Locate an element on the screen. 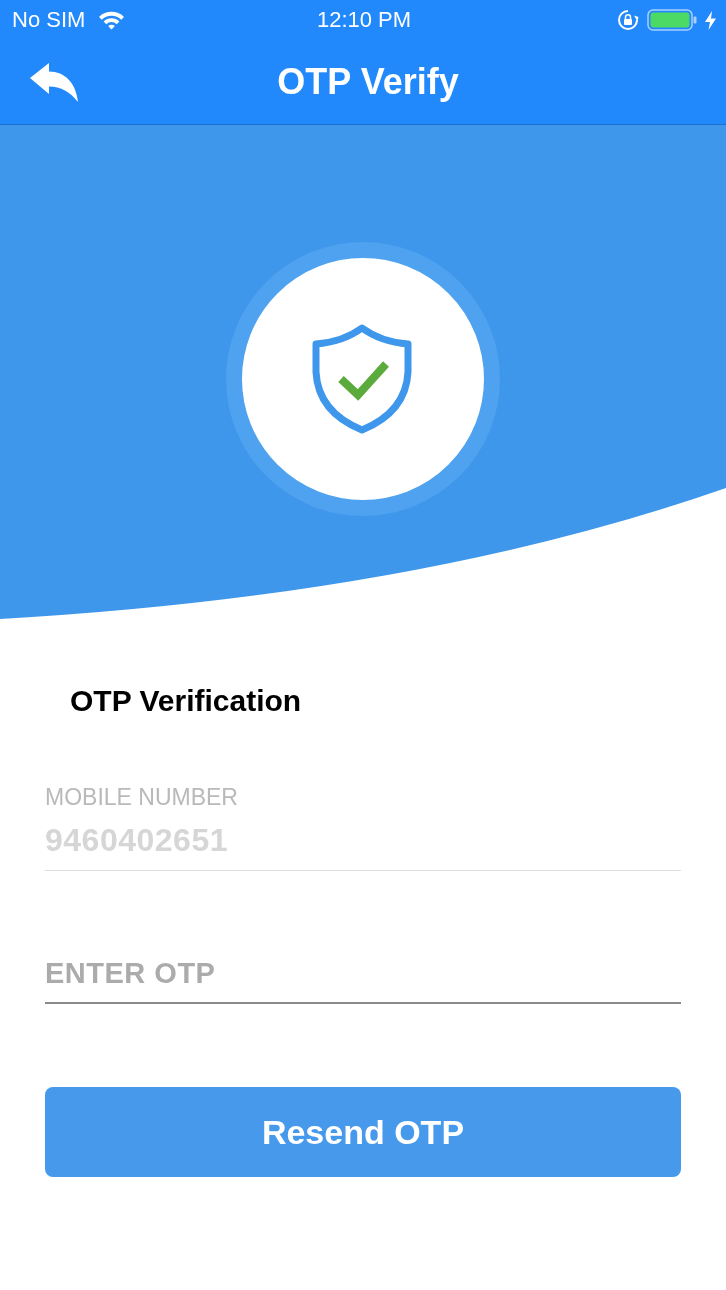  charging-bolt-icon is located at coordinates (710, 20).